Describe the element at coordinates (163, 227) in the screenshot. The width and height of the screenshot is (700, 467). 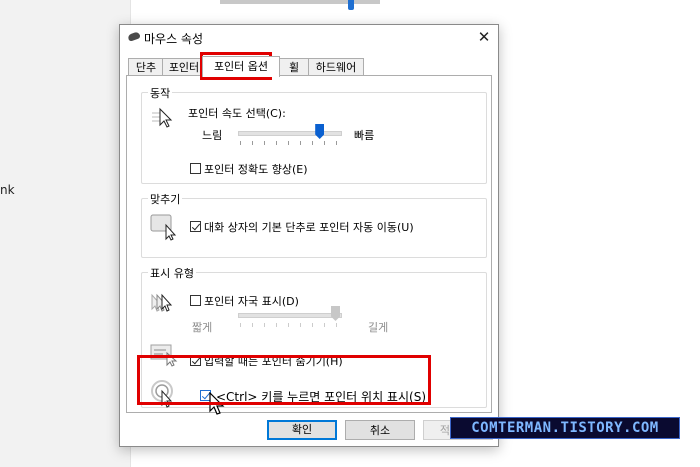
I see `snap-icon` at that location.